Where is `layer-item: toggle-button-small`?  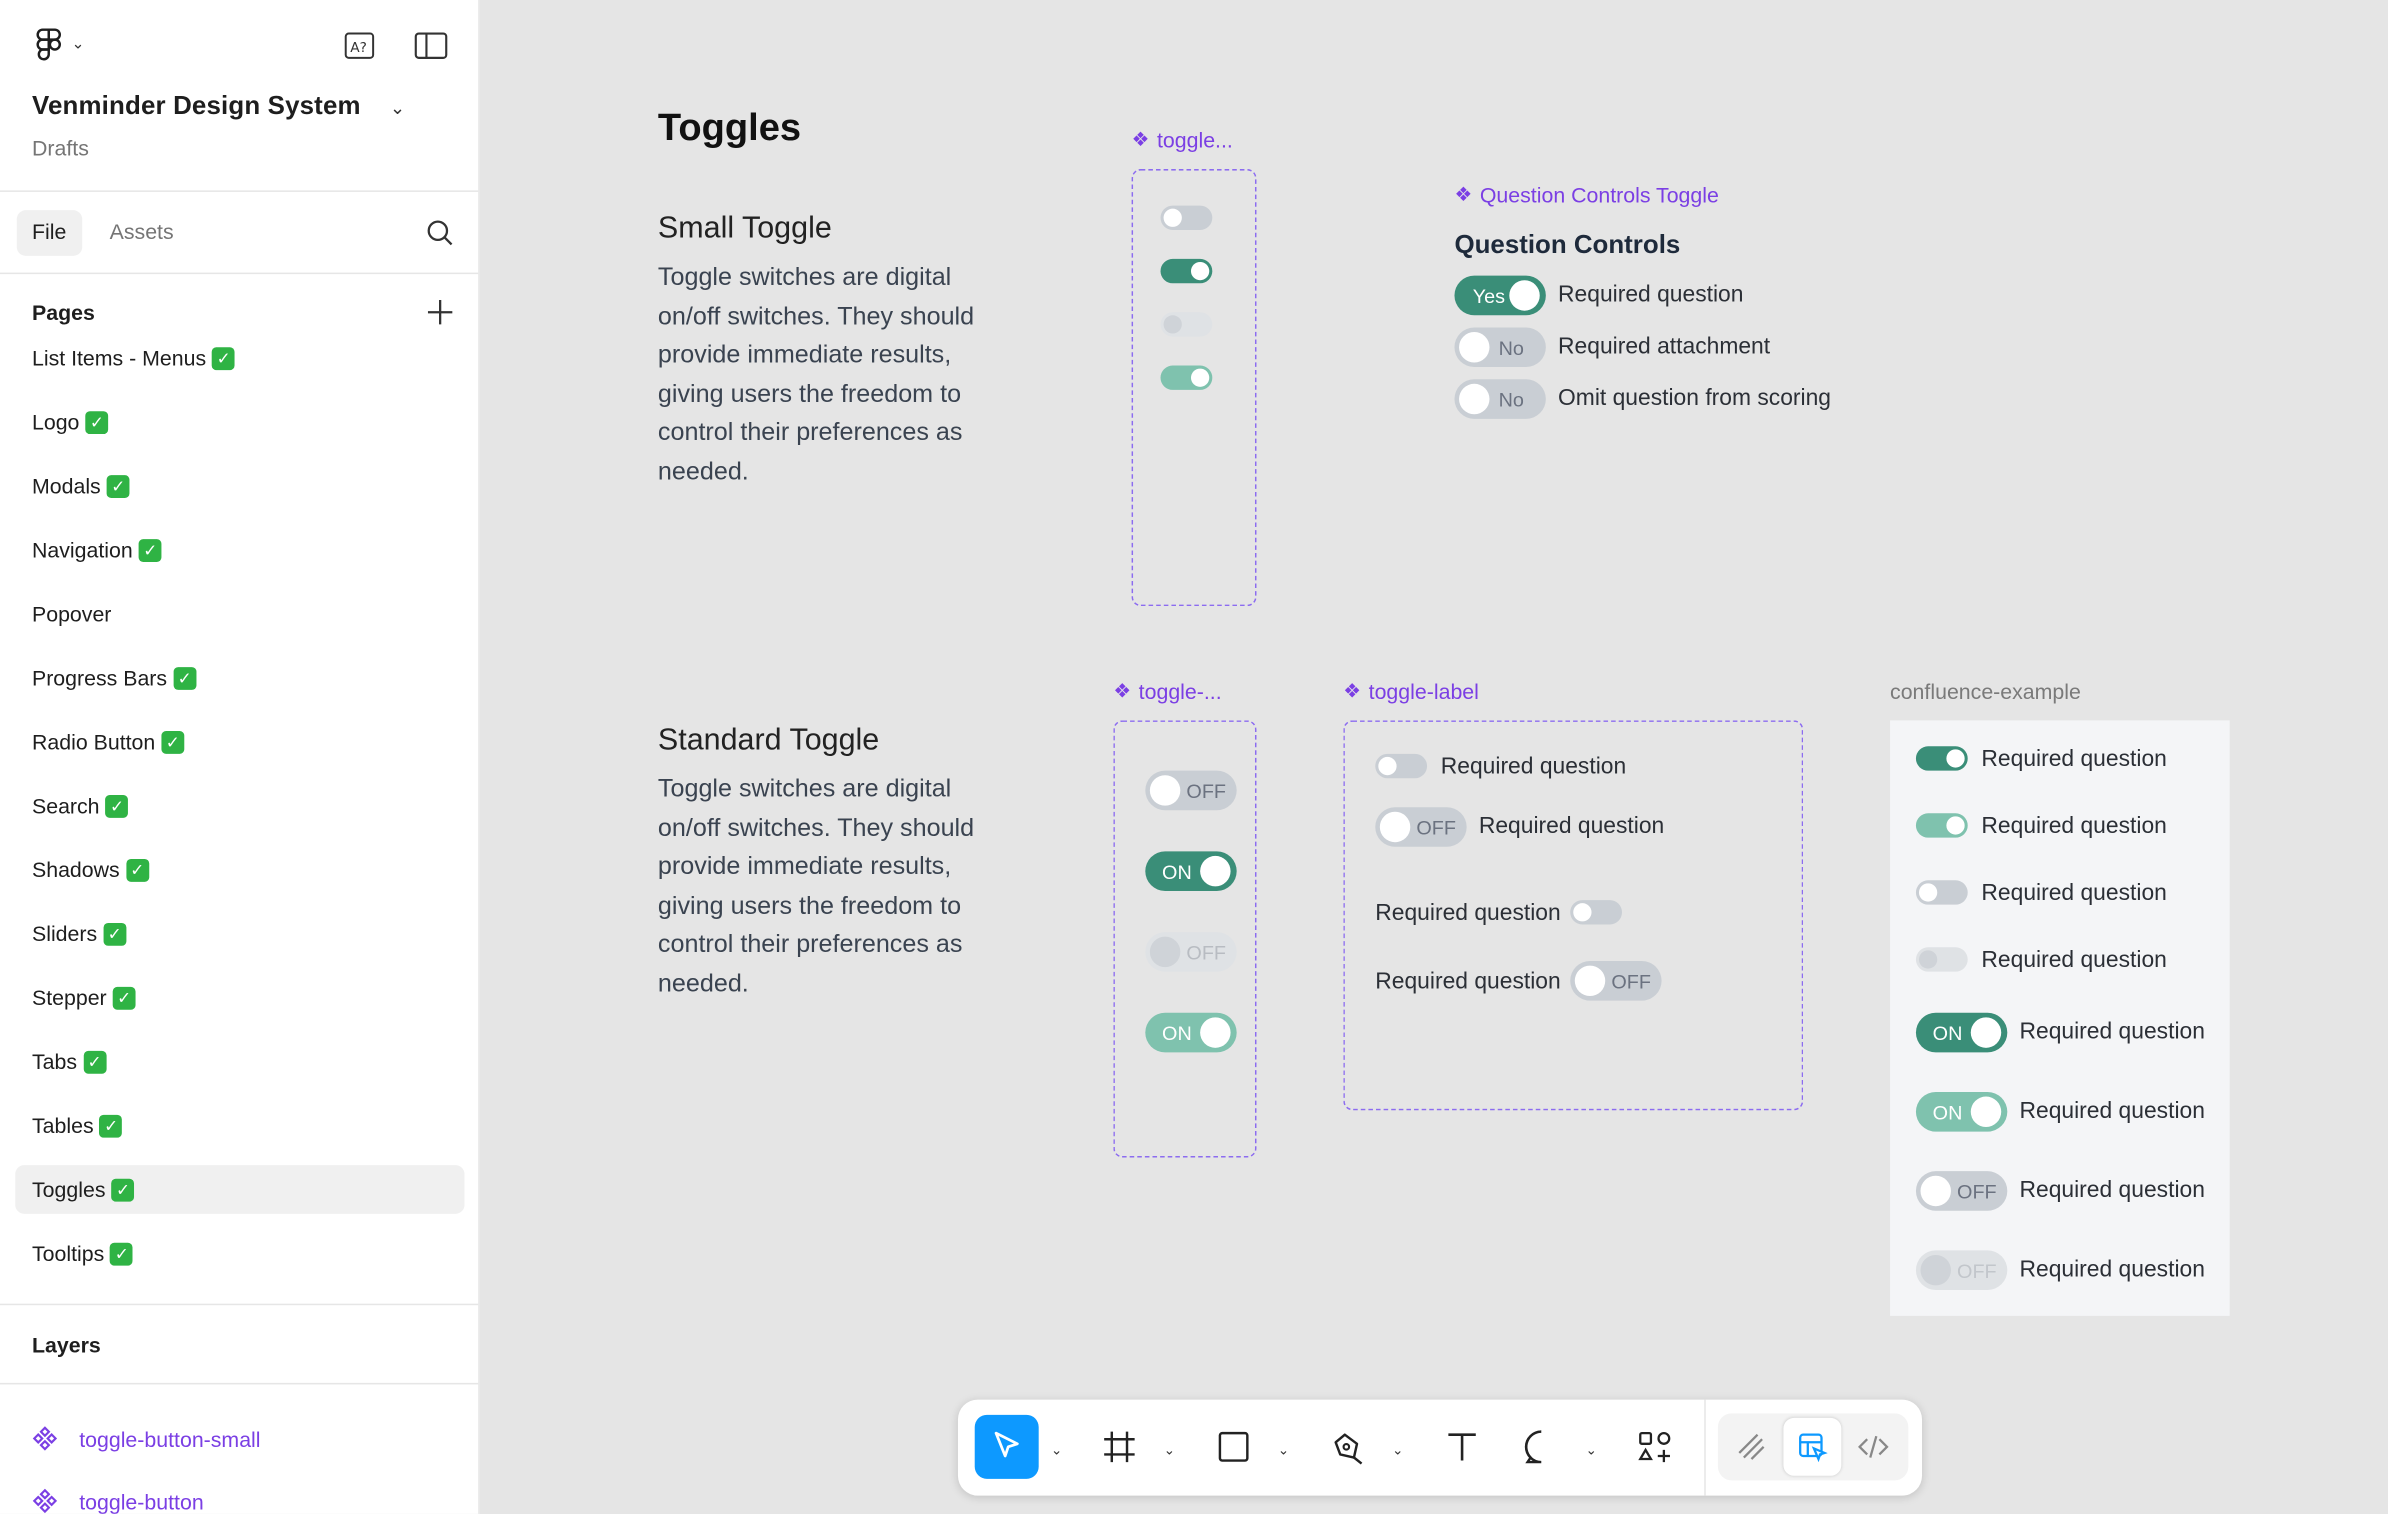
layer-item: toggle-button-small is located at coordinates (146, 1439).